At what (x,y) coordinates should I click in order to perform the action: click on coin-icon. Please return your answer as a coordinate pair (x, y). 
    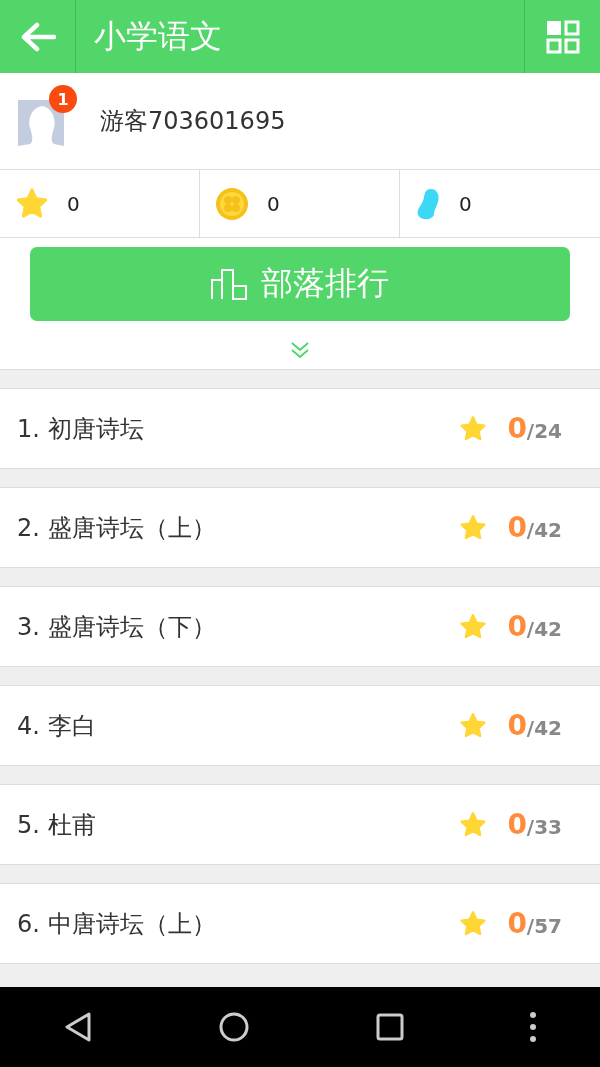
    Looking at the image, I should click on (232, 203).